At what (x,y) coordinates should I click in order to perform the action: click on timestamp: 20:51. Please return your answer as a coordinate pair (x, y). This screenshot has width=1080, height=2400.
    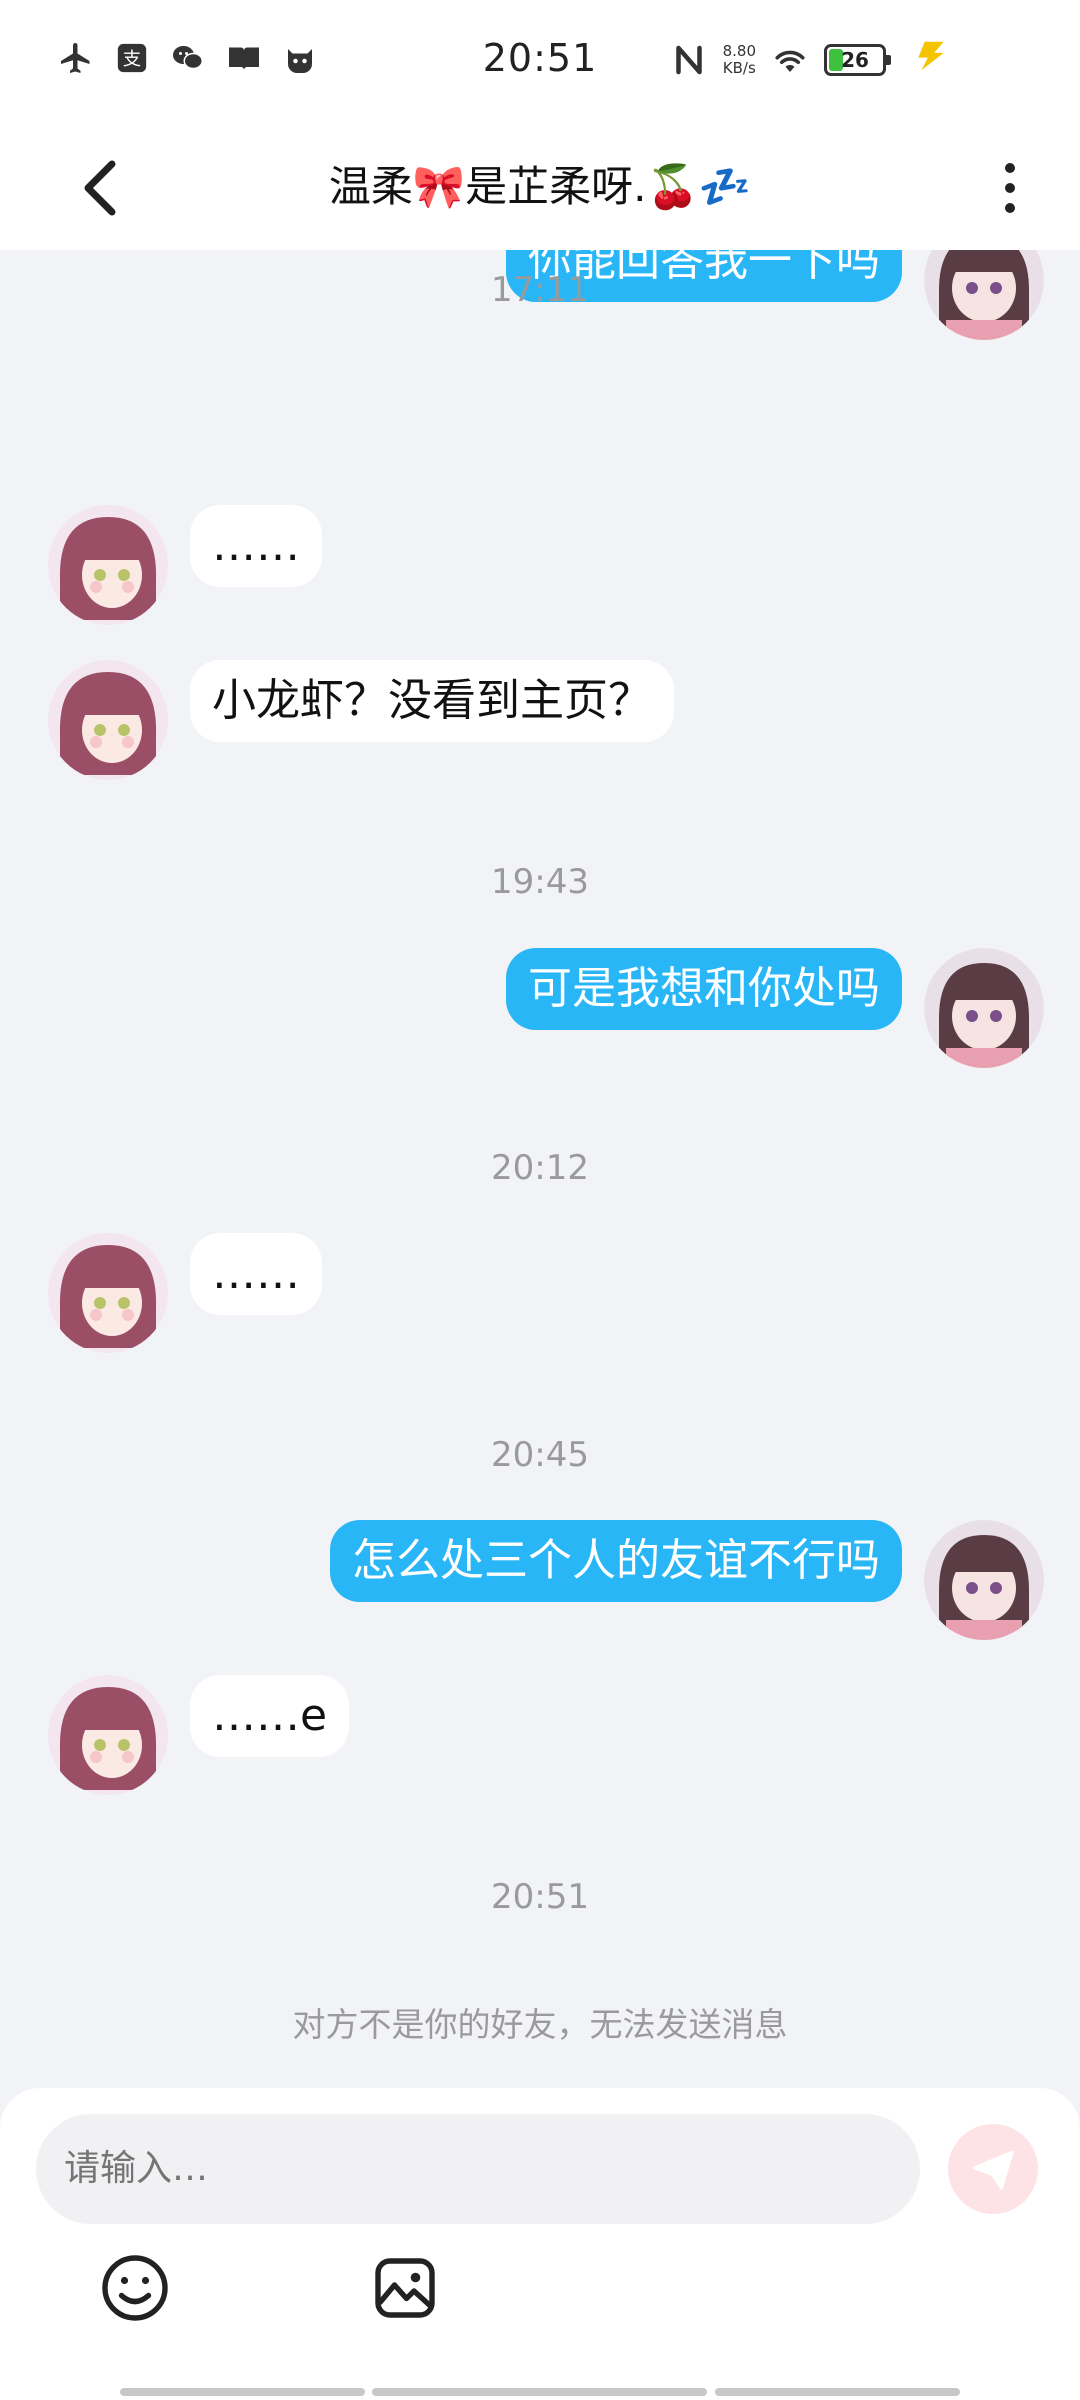
    Looking at the image, I should click on (540, 1897).